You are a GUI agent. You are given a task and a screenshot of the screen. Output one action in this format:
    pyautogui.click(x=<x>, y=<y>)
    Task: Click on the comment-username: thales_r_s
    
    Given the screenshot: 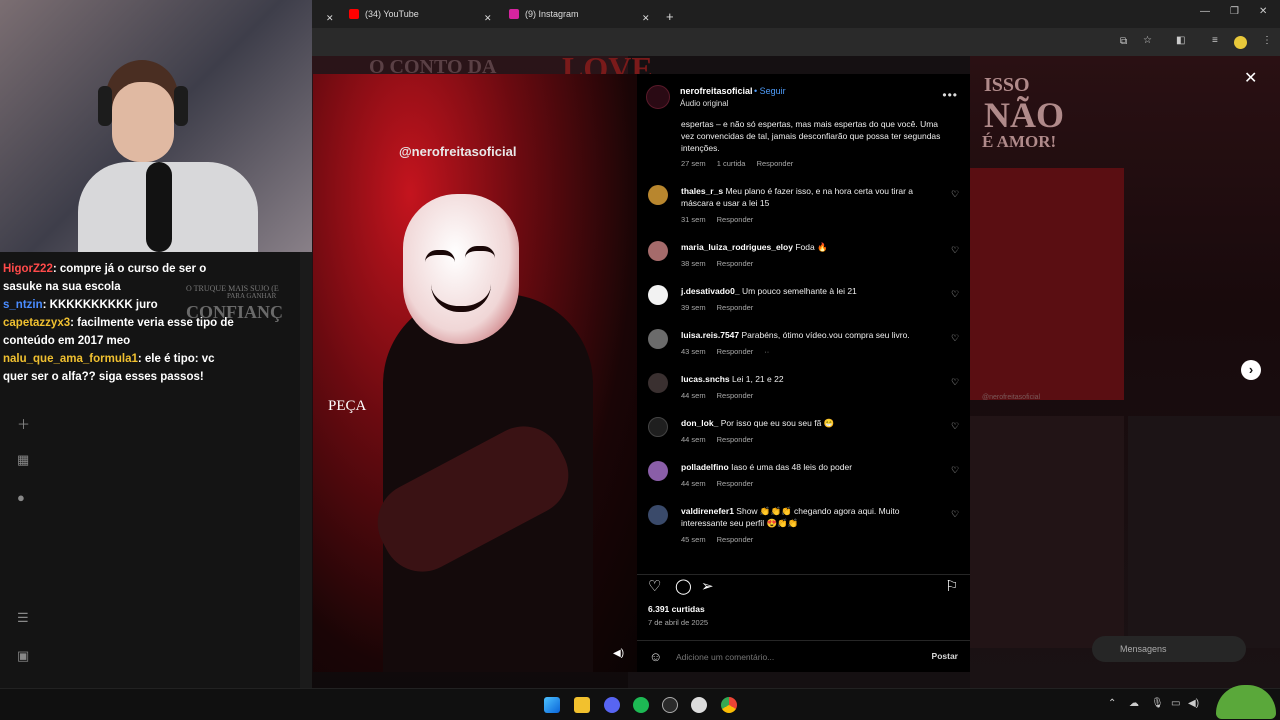 What is the action you would take?
    pyautogui.click(x=702, y=191)
    